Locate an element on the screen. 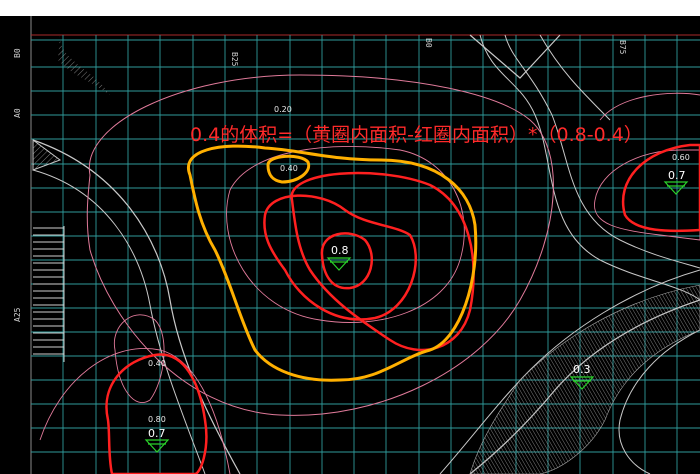 This screenshot has height=474, width=700. contour-label-020: 0.20 is located at coordinates (283, 109).